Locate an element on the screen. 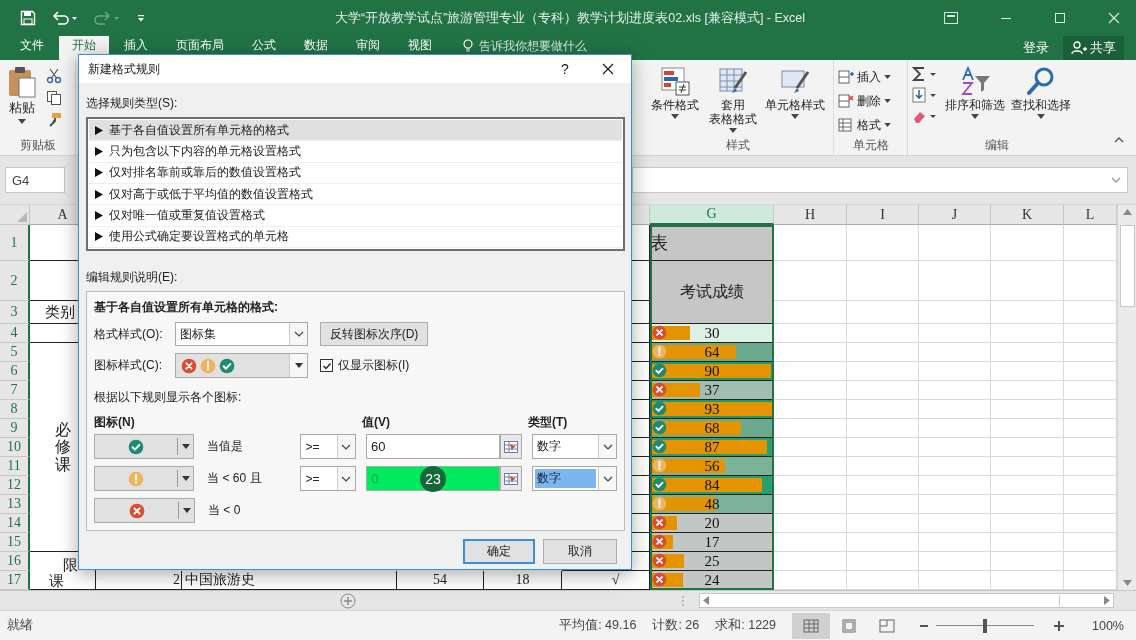 This screenshot has height=640, width=1136. undo-icon is located at coordinates (65, 18).